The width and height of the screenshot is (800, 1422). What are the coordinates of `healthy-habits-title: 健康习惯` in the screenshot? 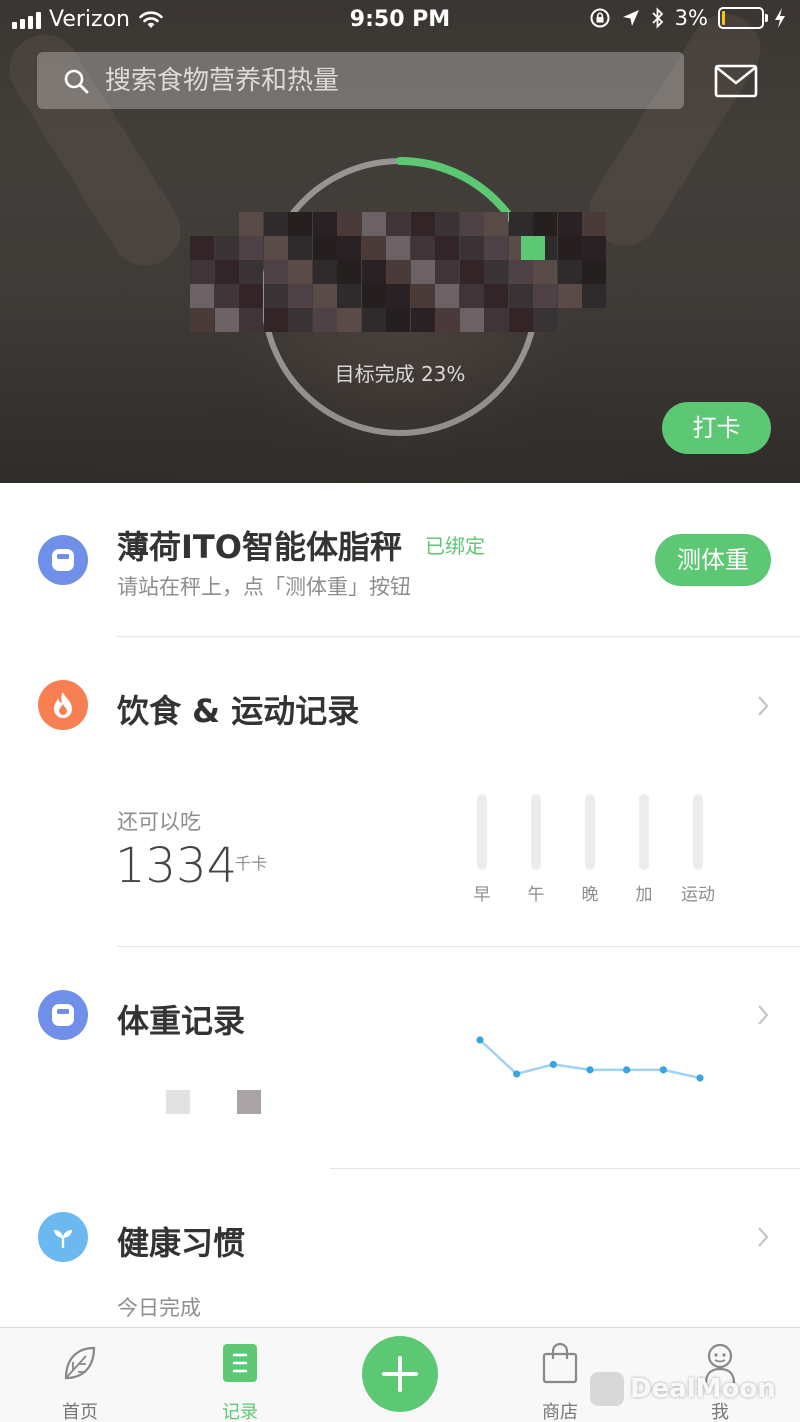 It's located at (181, 1243).